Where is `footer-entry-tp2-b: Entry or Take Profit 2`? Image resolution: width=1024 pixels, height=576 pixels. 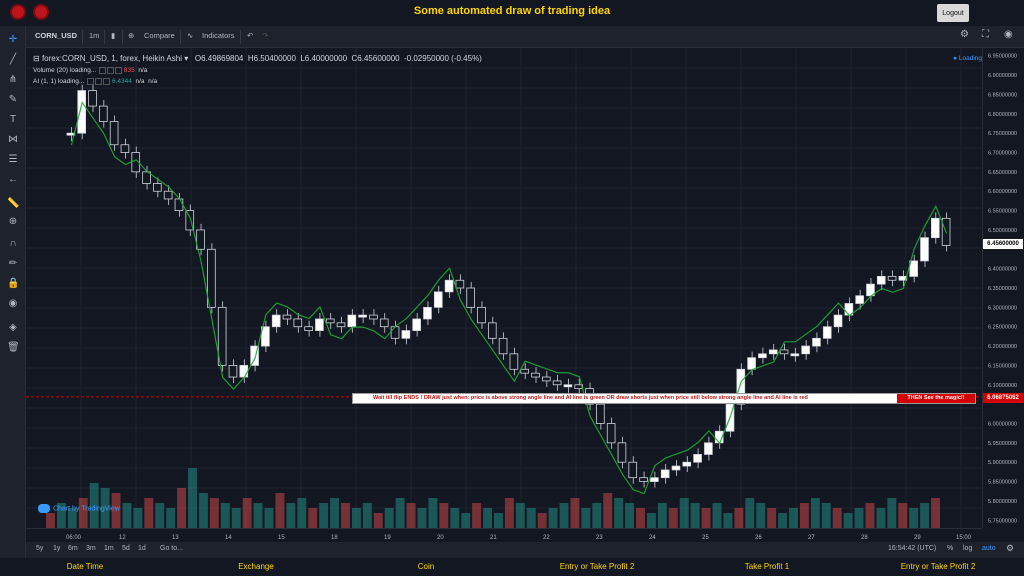
footer-entry-tp2-b: Entry or Take Profit 2 is located at coordinates (938, 566).